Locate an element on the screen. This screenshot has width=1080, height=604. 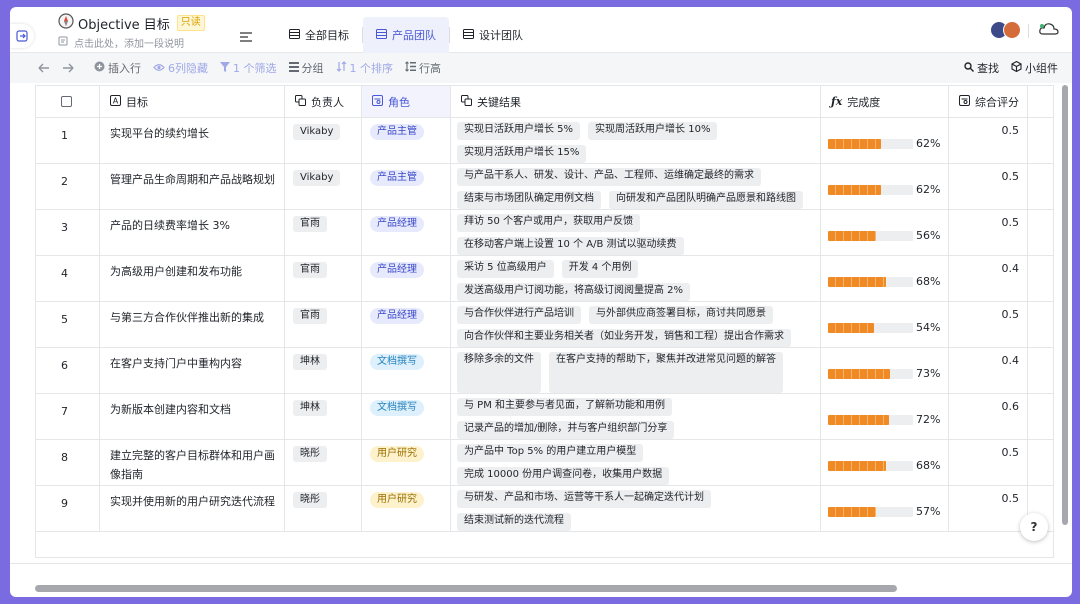
progress-cell: 62% is located at coordinates (885, 186).